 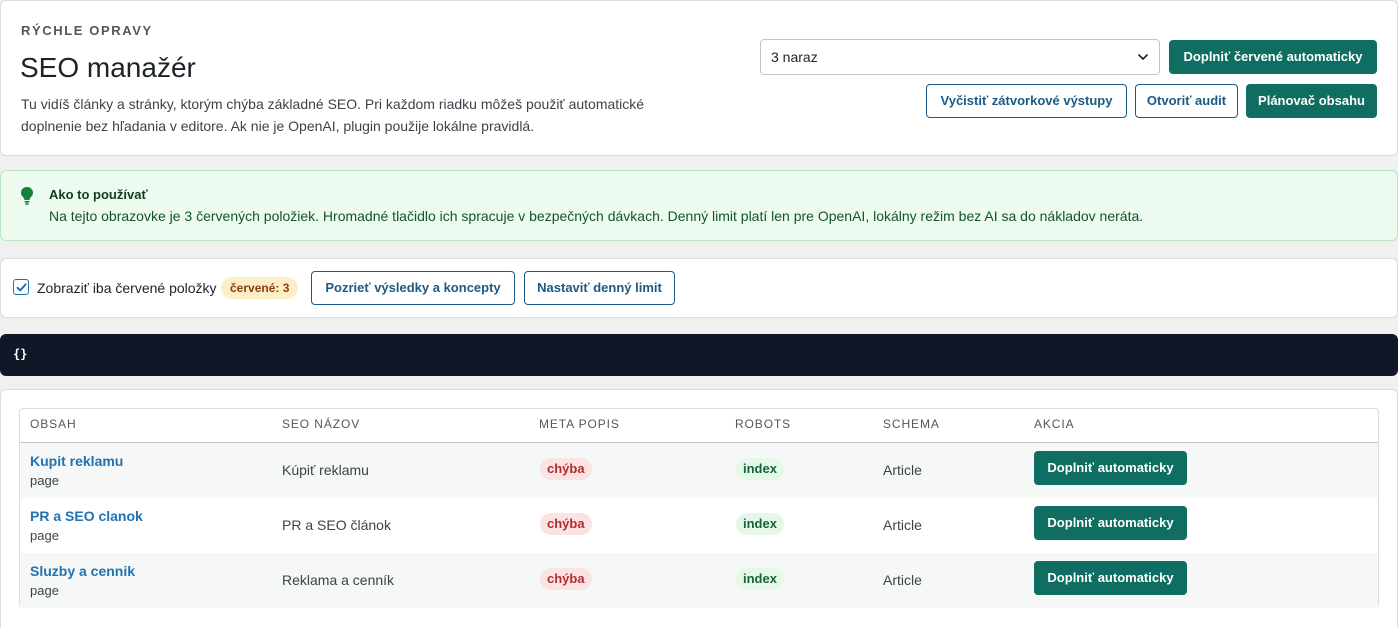 What do you see at coordinates (1273, 57) in the screenshot?
I see `fill-red-auto-button: Doplniť červené automaticky` at bounding box center [1273, 57].